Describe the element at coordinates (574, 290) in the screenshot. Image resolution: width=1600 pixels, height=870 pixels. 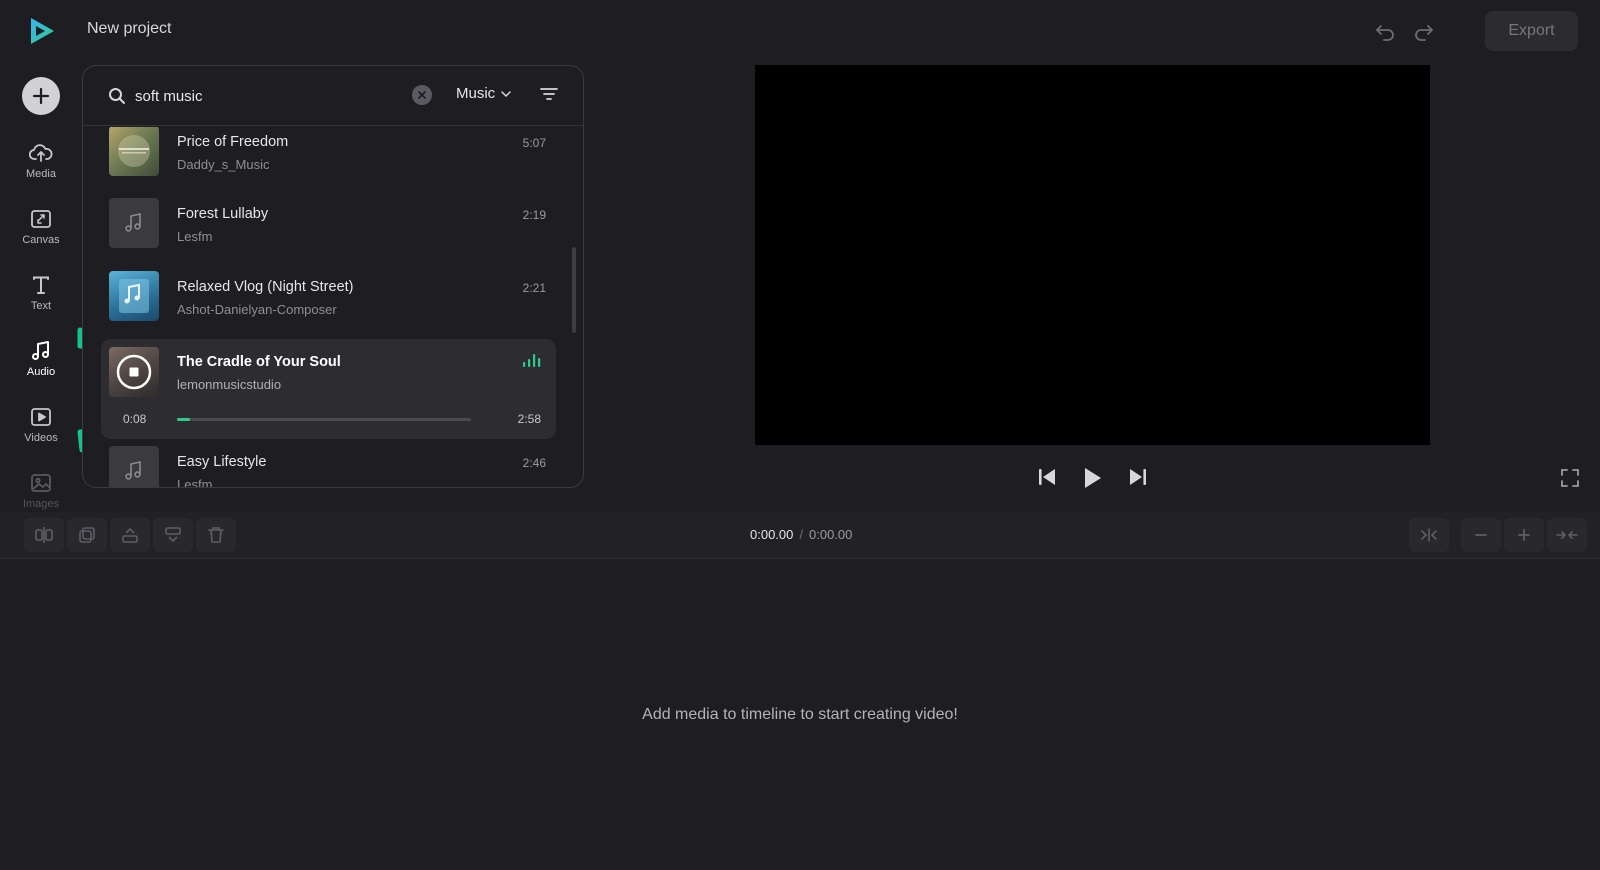
I see `scrollbar` at that location.